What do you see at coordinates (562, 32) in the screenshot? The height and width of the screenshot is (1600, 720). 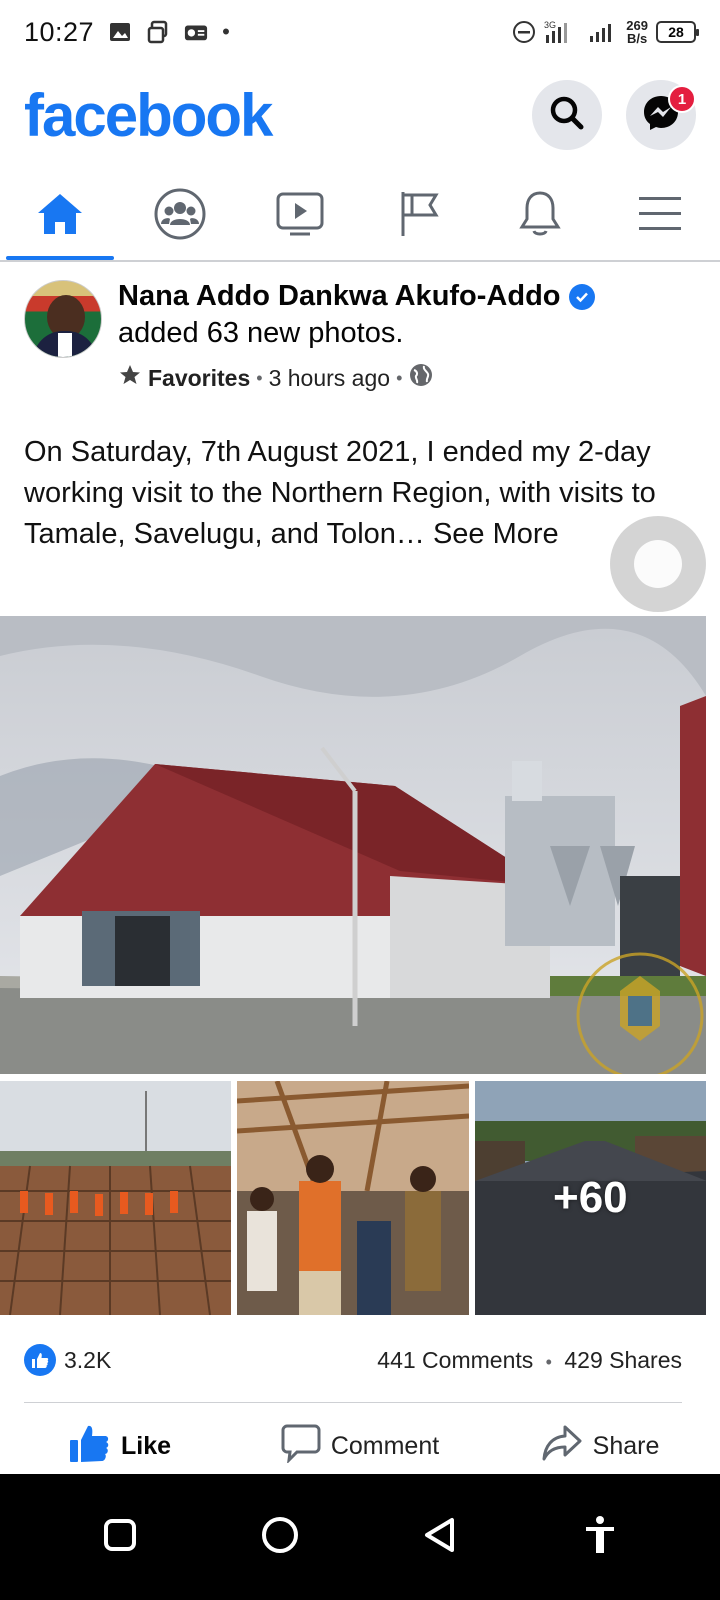 I see `signal-3g-icon: 3G` at bounding box center [562, 32].